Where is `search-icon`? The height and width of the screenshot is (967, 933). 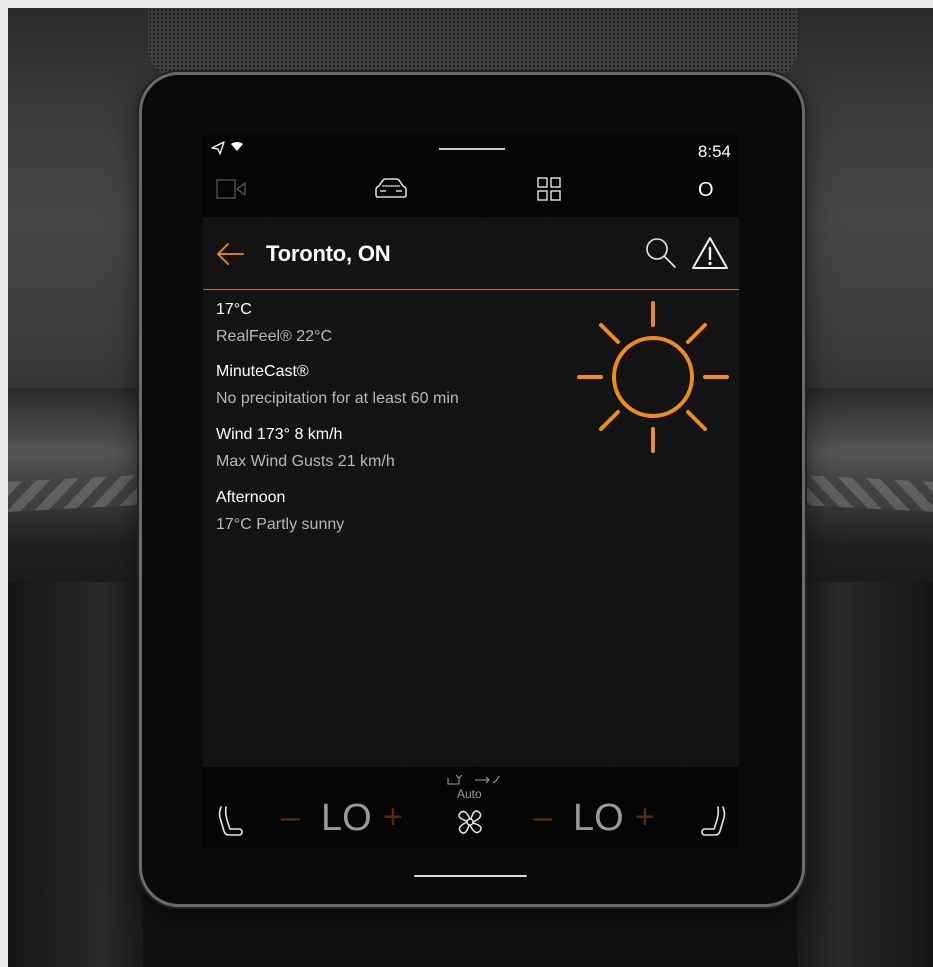
search-icon is located at coordinates (660, 253).